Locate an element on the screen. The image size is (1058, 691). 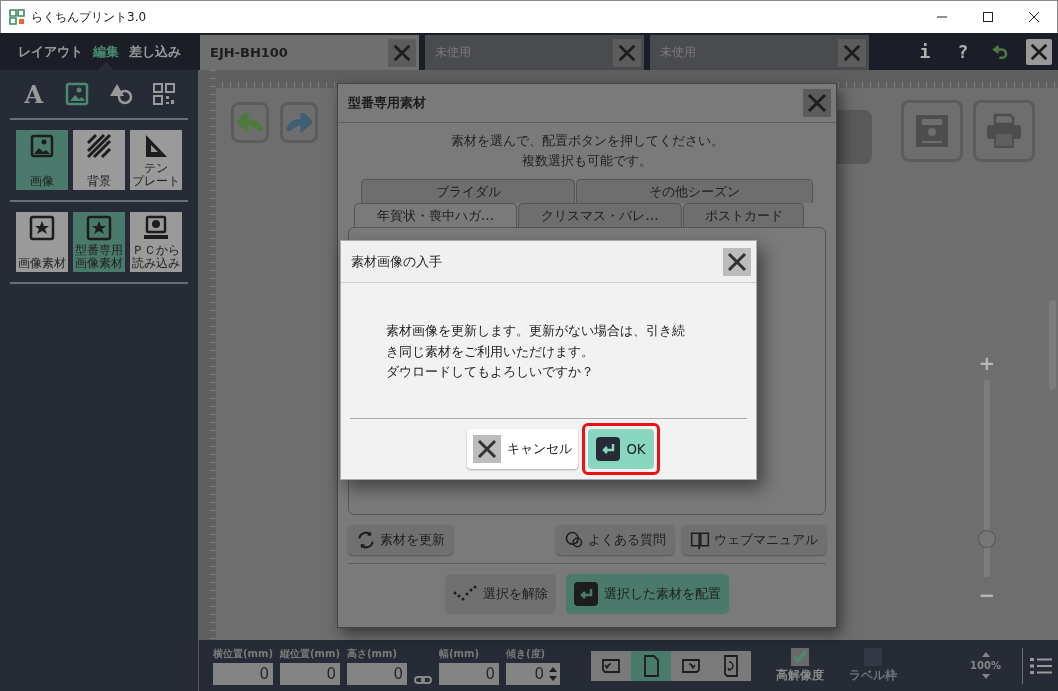
cancel-button: キャンセル is located at coordinates (523, 449).